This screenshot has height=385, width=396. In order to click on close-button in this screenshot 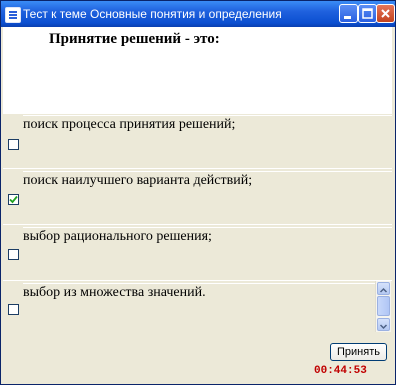, I will do `click(385, 13)`.